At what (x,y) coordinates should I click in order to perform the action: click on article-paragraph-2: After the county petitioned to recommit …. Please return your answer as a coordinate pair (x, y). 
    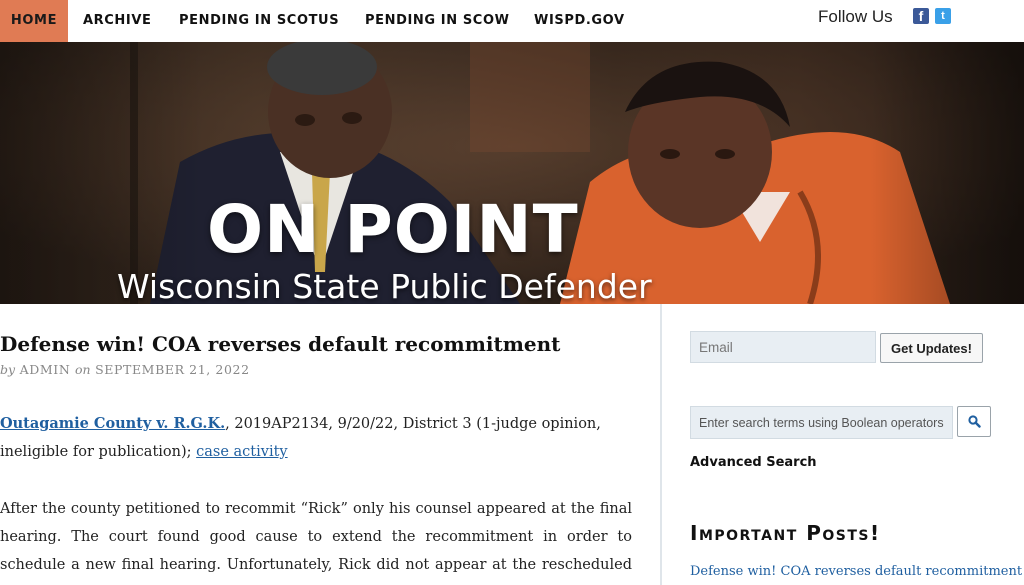
    Looking at the image, I should click on (316, 537).